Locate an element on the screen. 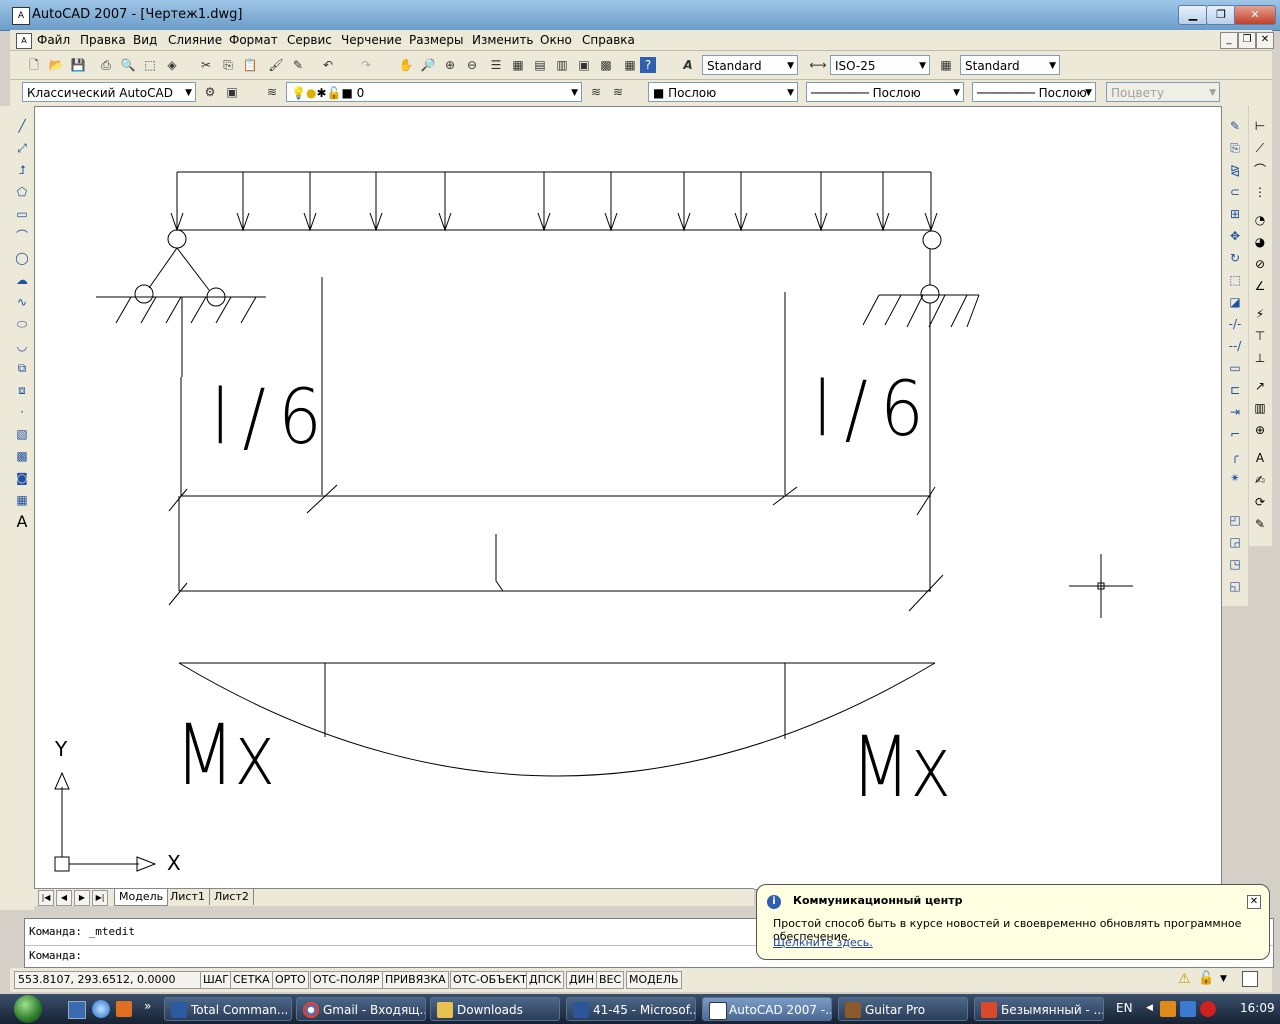  menu-draw: Черчение is located at coordinates (371, 40).